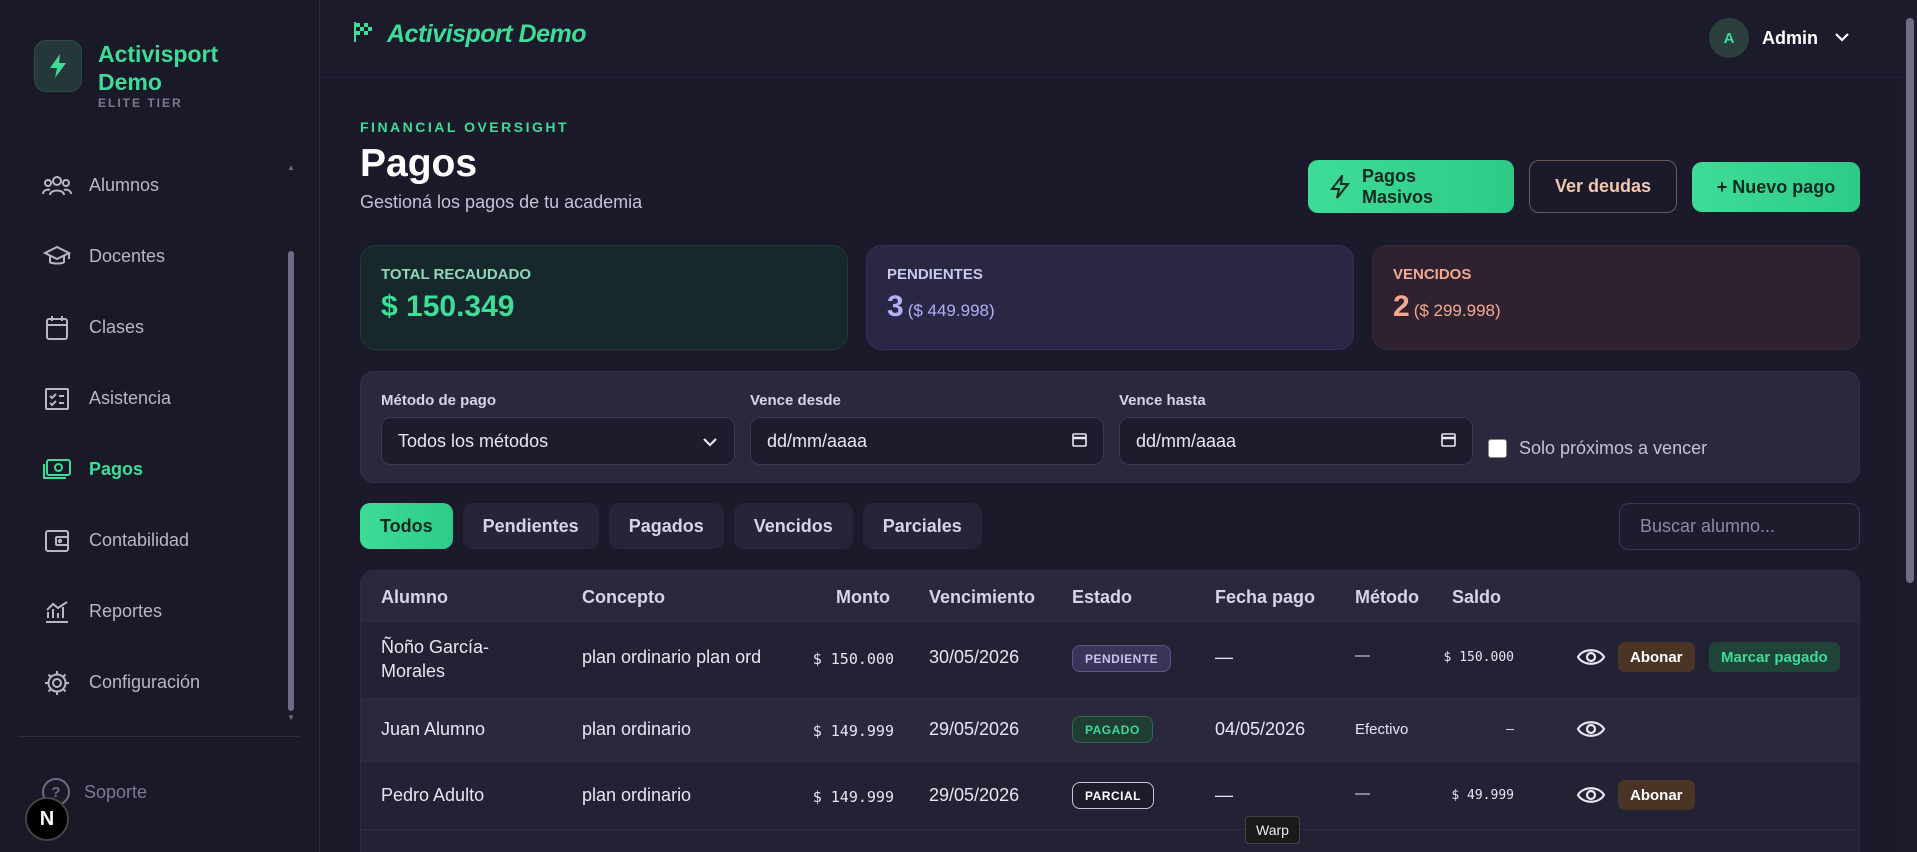  I want to click on page-eyebrow: FINANCIAL OVERSIGHT, so click(465, 127).